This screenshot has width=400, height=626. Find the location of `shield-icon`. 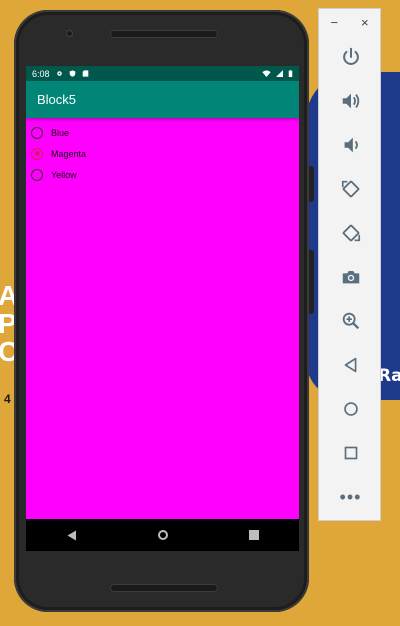

shield-icon is located at coordinates (72, 73).